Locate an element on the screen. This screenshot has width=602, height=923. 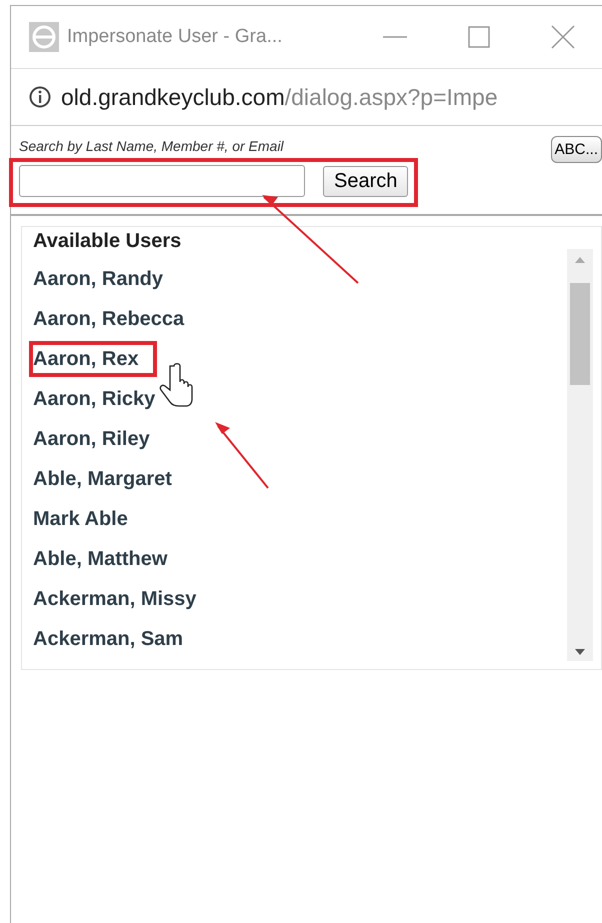
user-list-item: Ackerman, Sam is located at coordinates (108, 639).